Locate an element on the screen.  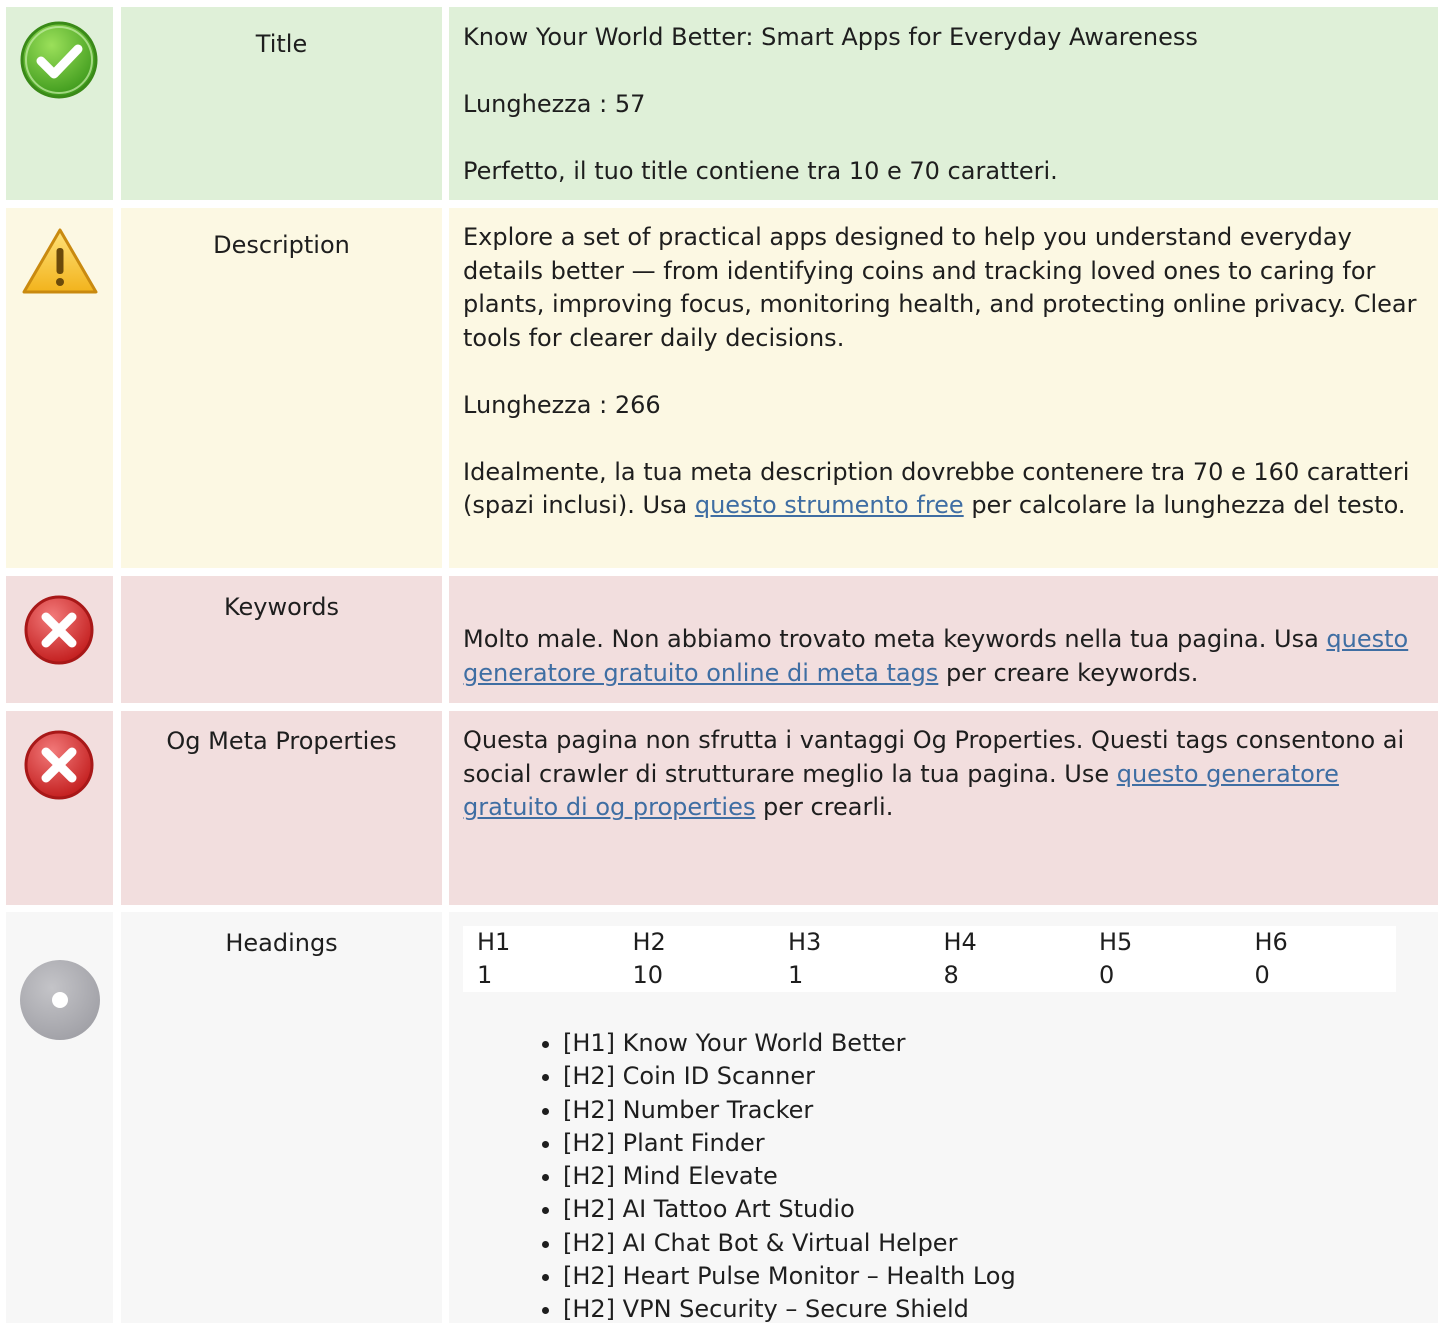
info-dot-circle-icon is located at coordinates (60, 1000).